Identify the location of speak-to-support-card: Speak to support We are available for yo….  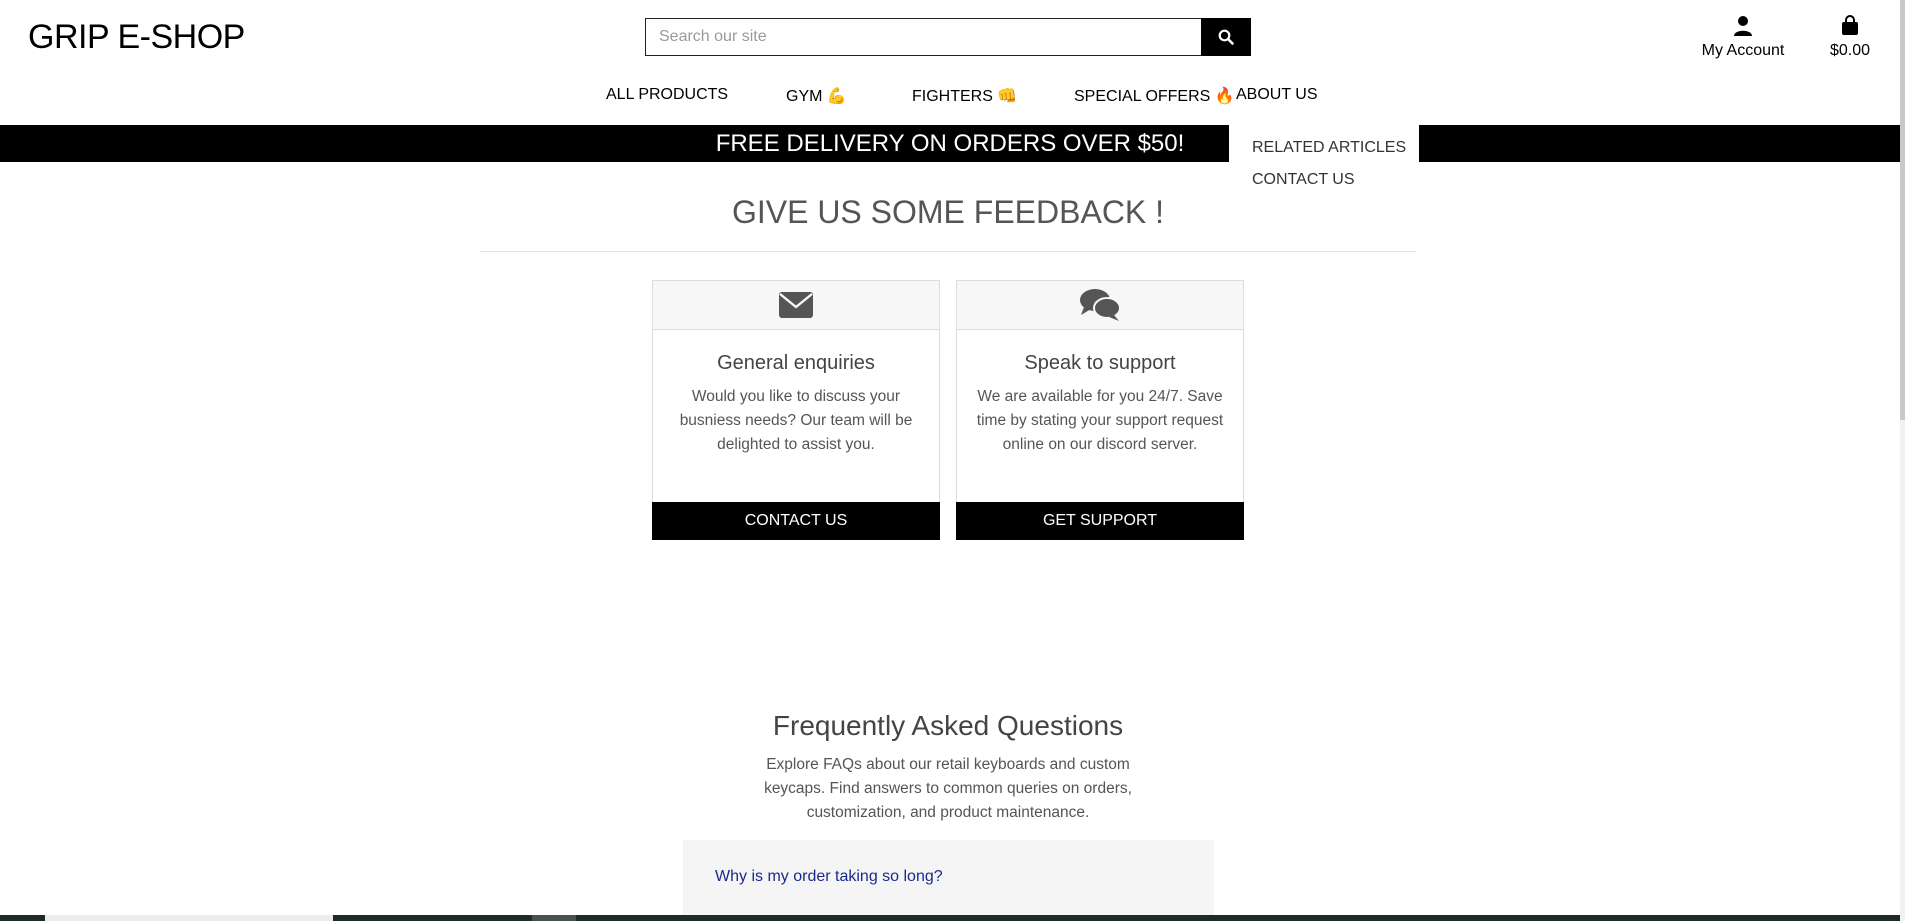
(1100, 410).